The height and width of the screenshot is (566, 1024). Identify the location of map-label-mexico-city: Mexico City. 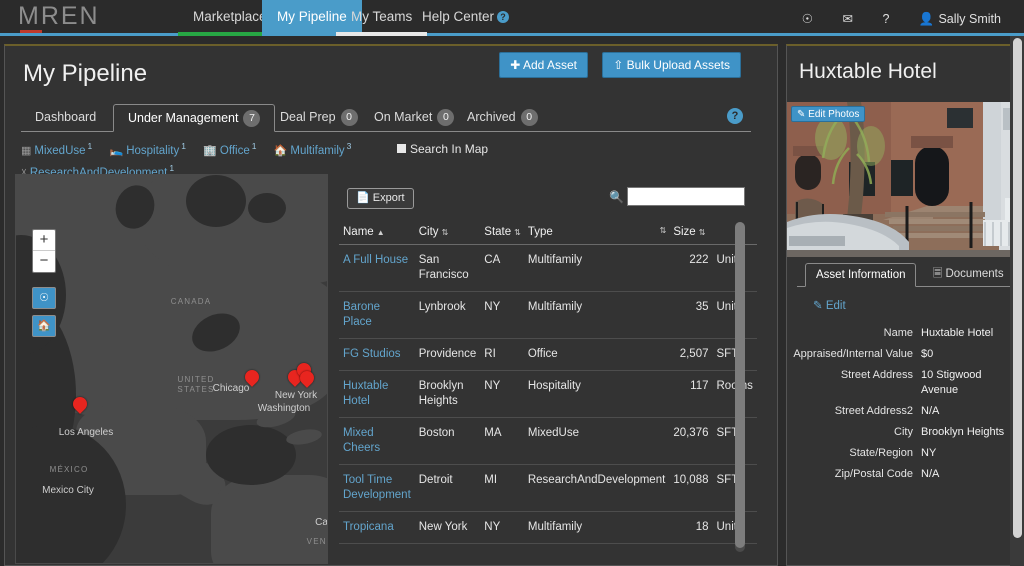
(68, 490).